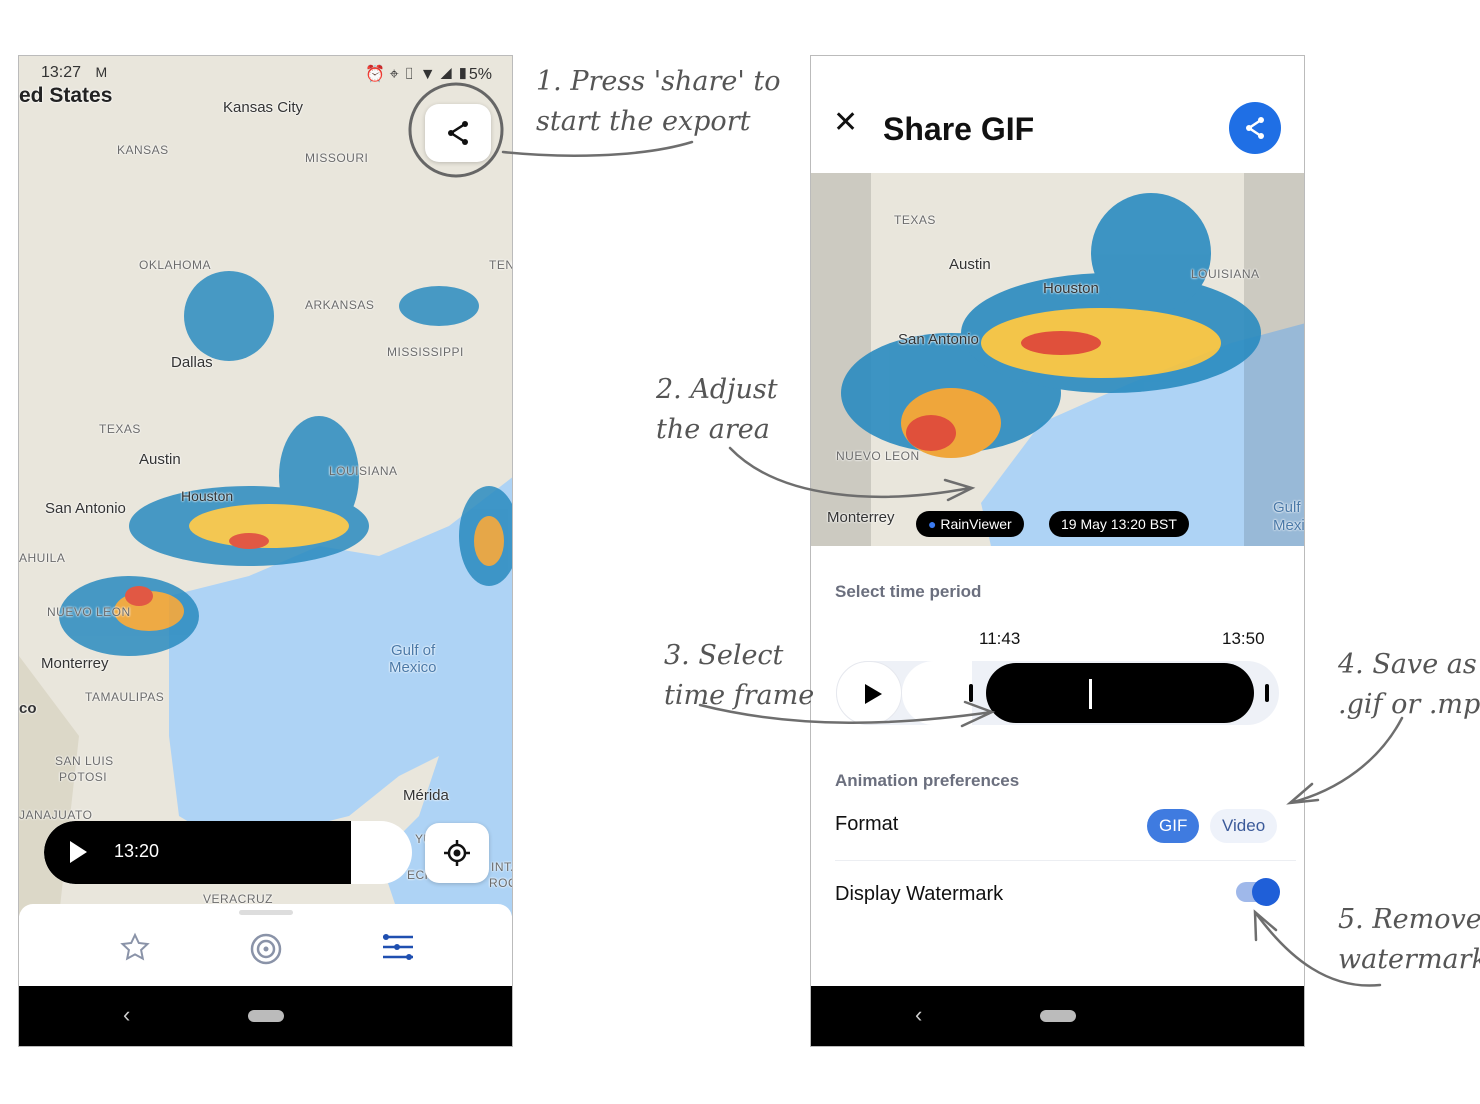  Describe the element at coordinates (1409, 939) in the screenshot. I see `annotation-step-5: 5. Remove watermark` at that location.